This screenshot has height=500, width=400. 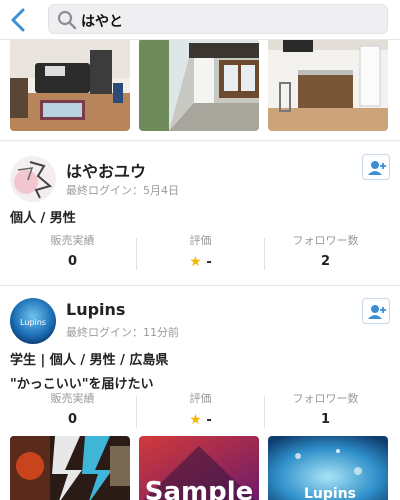 What do you see at coordinates (122, 332) in the screenshot?
I see `last-login: 最終ログイン：11分前` at bounding box center [122, 332].